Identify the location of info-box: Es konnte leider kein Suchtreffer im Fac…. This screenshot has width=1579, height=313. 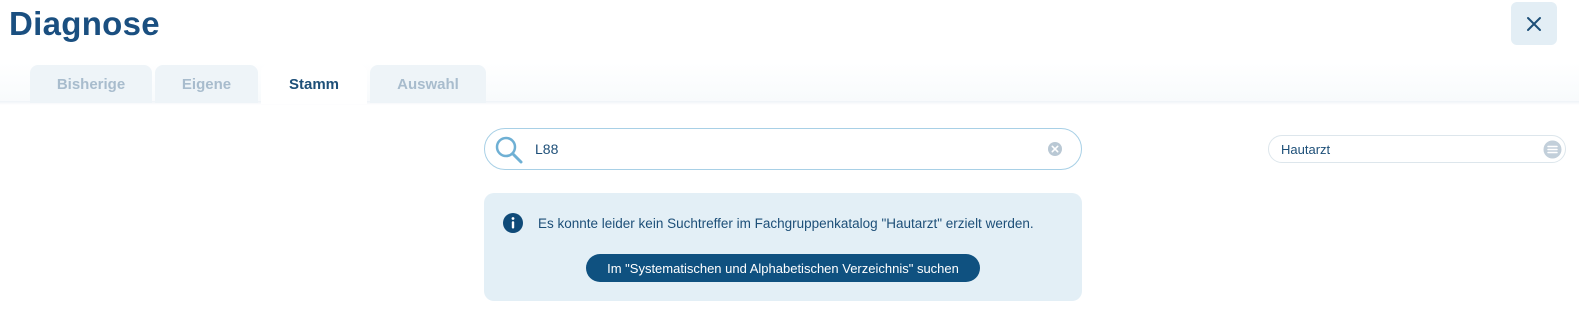
(783, 247).